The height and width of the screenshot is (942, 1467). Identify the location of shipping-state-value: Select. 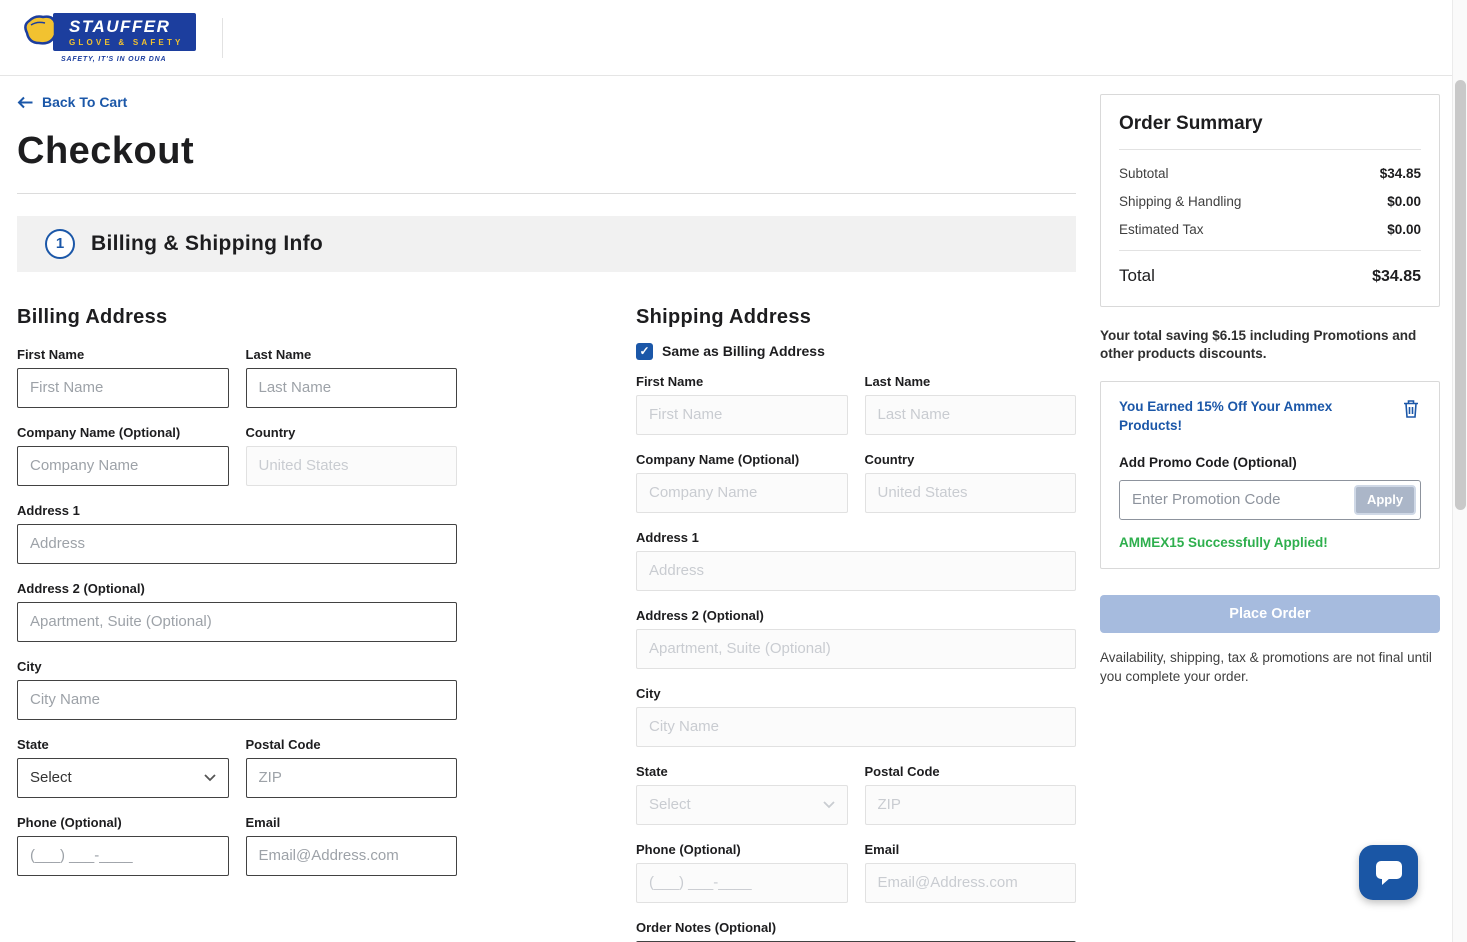
(670, 804).